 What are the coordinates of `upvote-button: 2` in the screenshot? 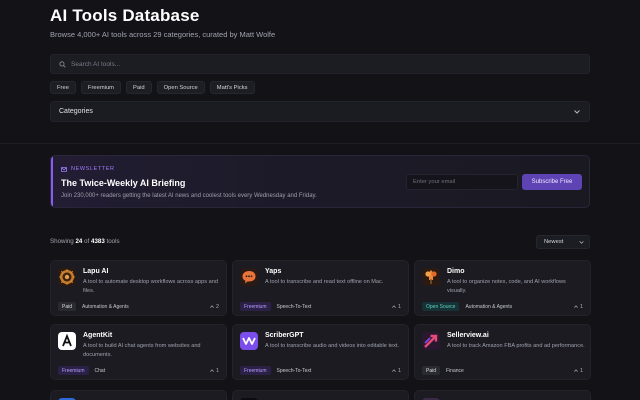 It's located at (214, 306).